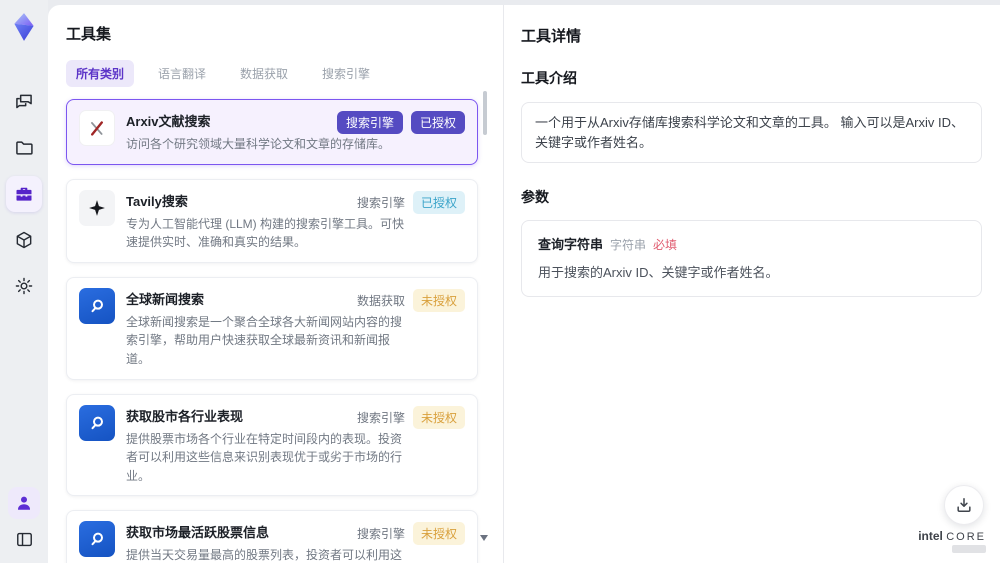 The image size is (1000, 563). Describe the element at coordinates (264, 73) in the screenshot. I see `tab-data-acquisition: 数据获取` at that location.